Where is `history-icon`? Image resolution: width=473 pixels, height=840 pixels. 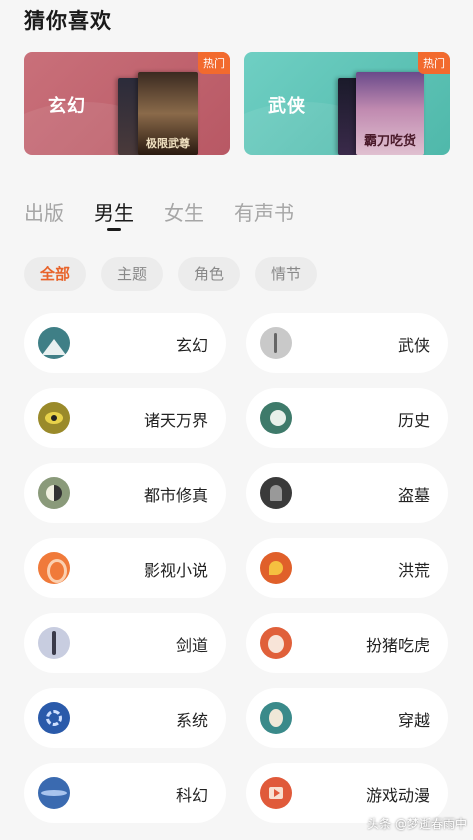 history-icon is located at coordinates (276, 418).